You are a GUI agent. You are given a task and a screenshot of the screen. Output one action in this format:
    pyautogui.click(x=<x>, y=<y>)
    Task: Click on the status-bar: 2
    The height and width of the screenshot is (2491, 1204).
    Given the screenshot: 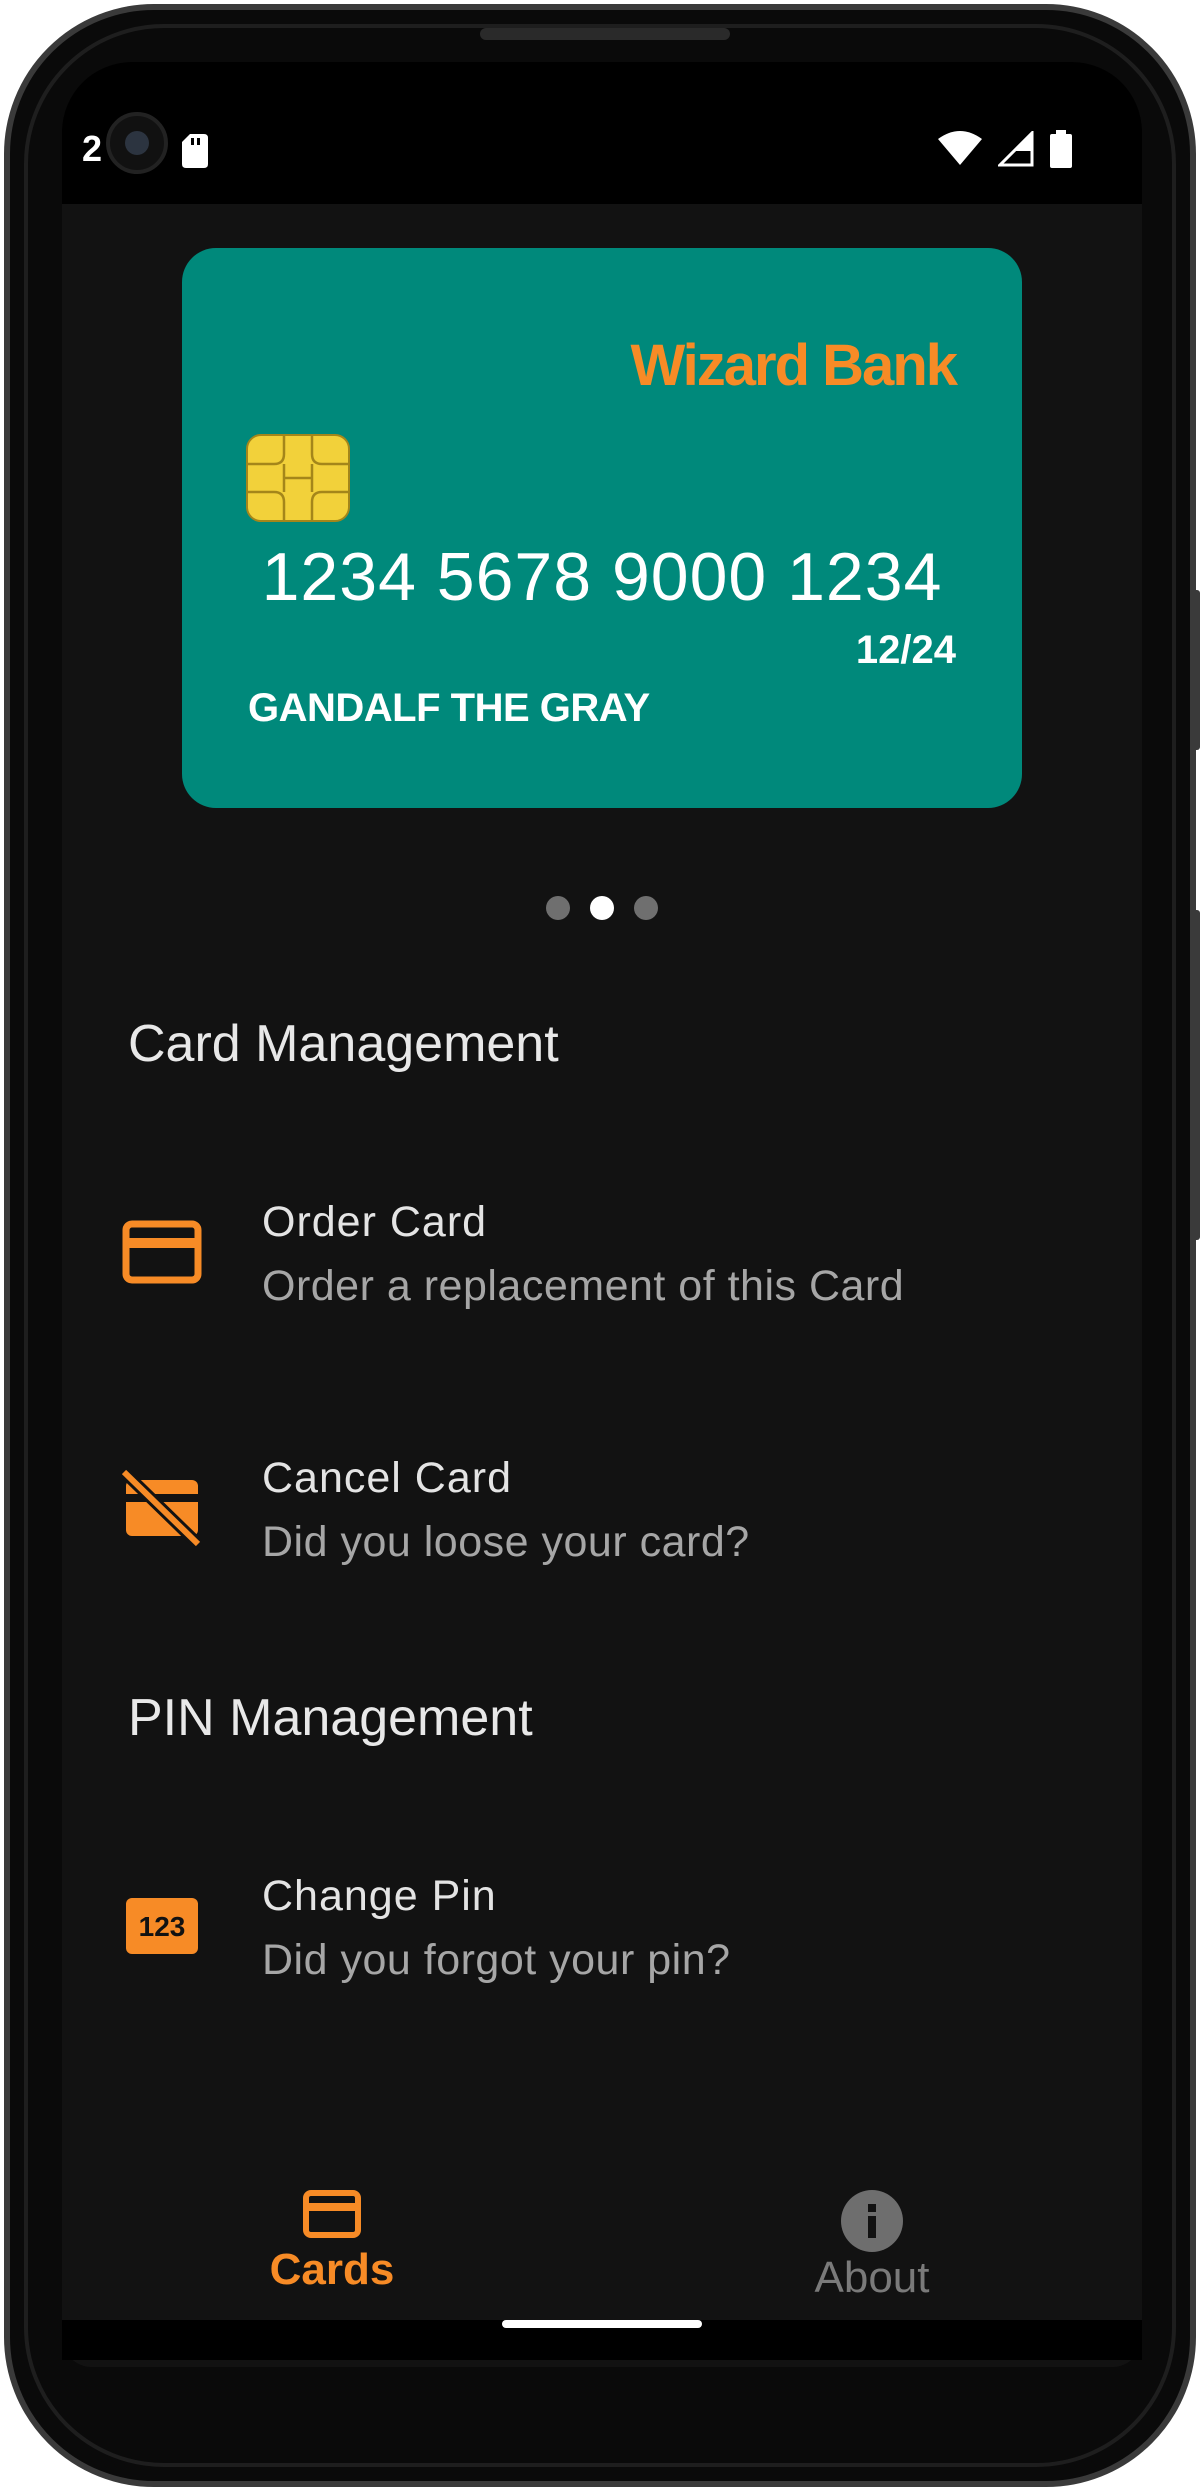 What is the action you would take?
    pyautogui.click(x=602, y=133)
    